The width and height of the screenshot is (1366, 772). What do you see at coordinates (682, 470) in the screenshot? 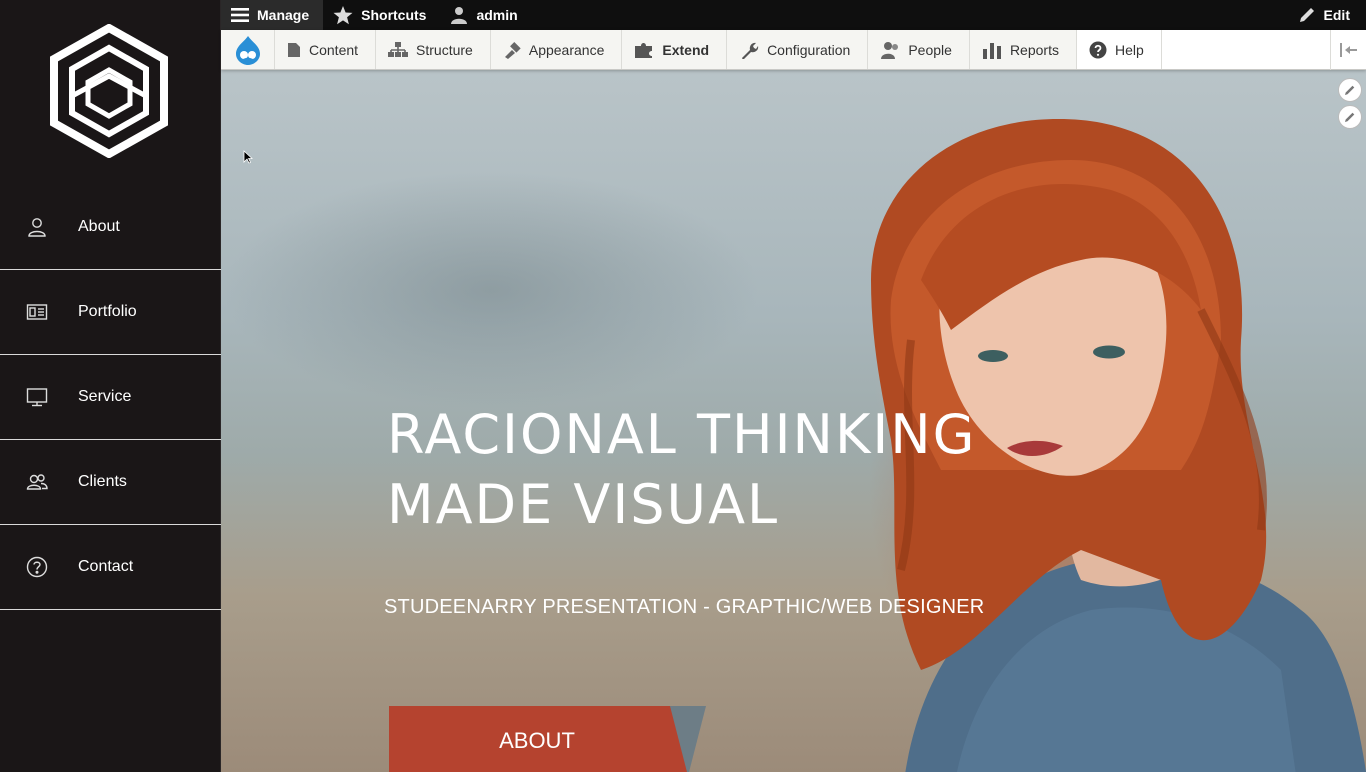
I see `hero-headline: Racional Thinking Made Visual` at bounding box center [682, 470].